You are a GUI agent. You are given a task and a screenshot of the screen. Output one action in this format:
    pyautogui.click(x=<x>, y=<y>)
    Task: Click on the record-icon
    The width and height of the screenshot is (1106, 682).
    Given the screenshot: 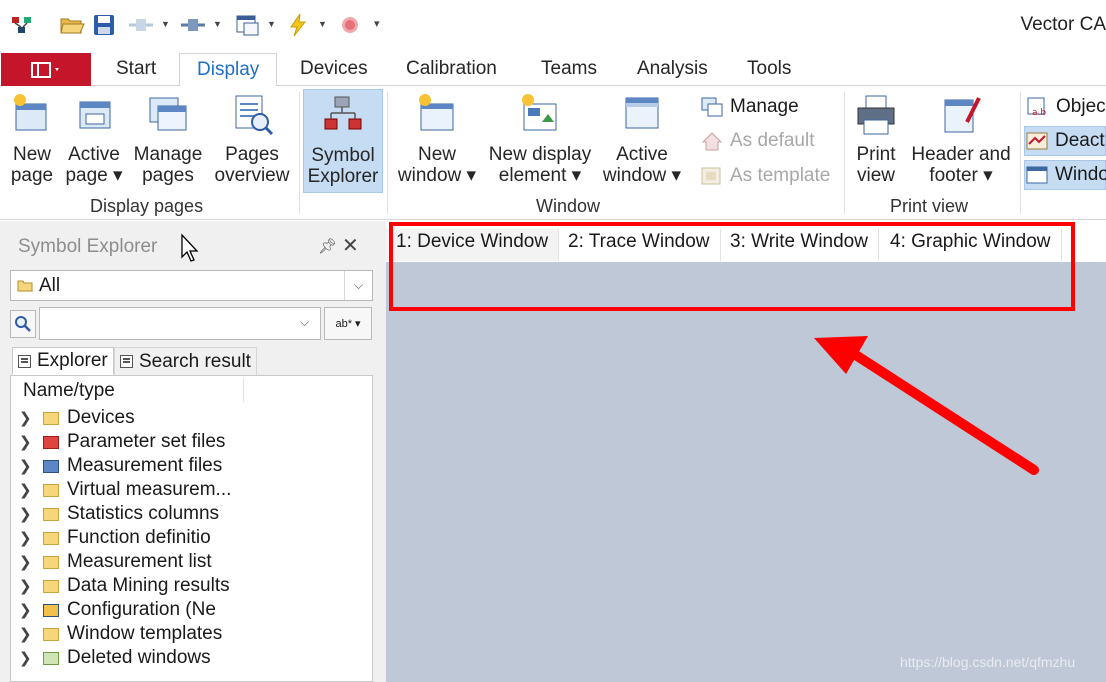 What is the action you would take?
    pyautogui.click(x=350, y=25)
    